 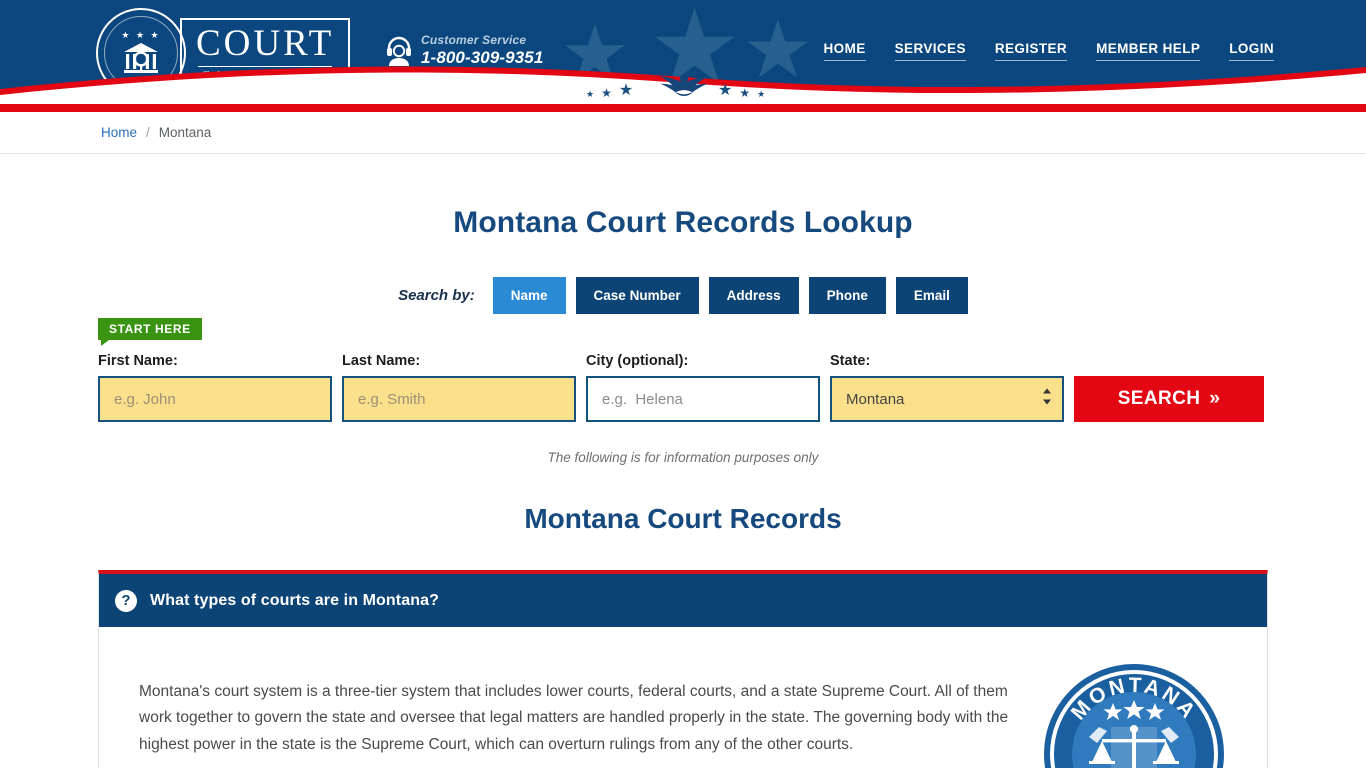 What do you see at coordinates (185, 132) in the screenshot?
I see `breadcrumb-current: Montana` at bounding box center [185, 132].